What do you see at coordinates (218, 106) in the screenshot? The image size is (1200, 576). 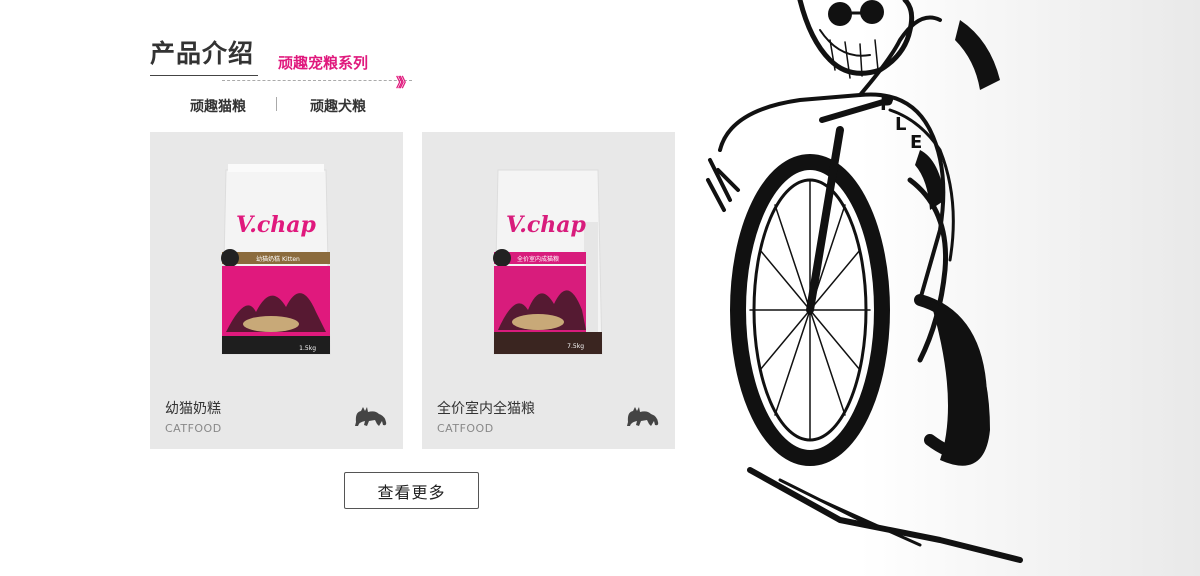 I see `tab-cat-food: 顽趣猫粮` at bounding box center [218, 106].